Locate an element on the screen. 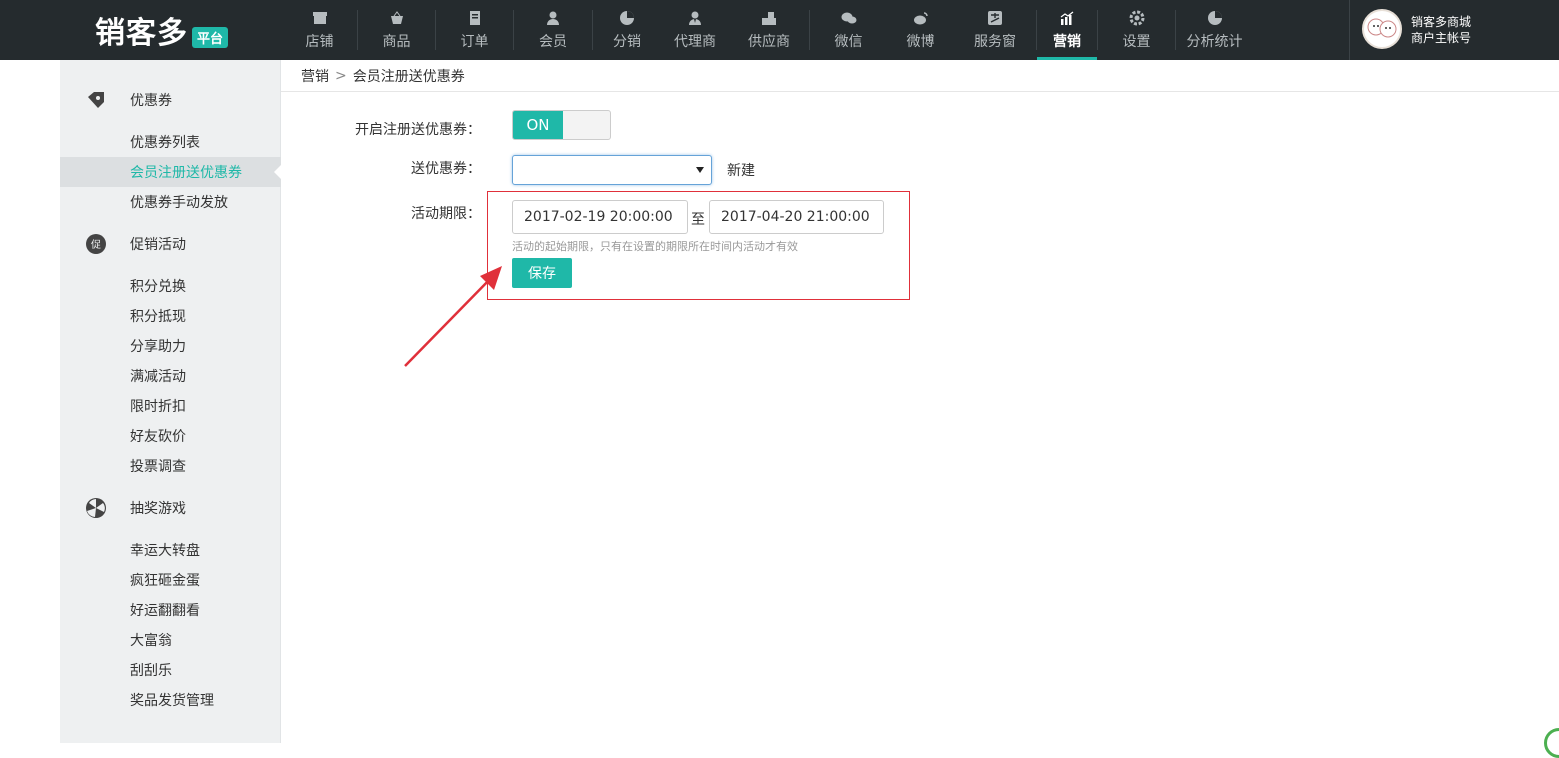  order-icon is located at coordinates (475, 18).